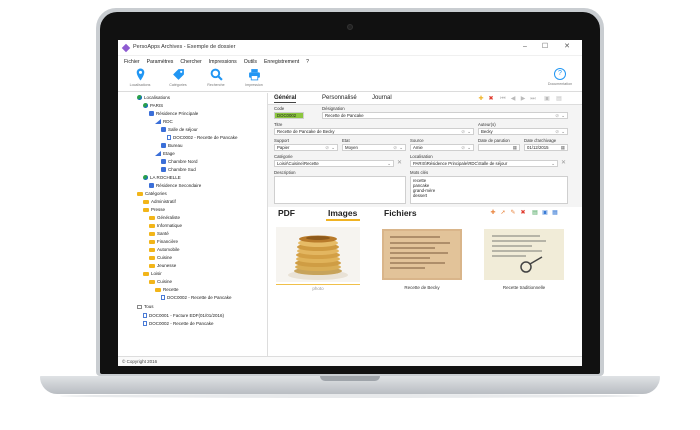  Describe the element at coordinates (533, 99) in the screenshot. I see `last-record-icon: ⏭` at that location.